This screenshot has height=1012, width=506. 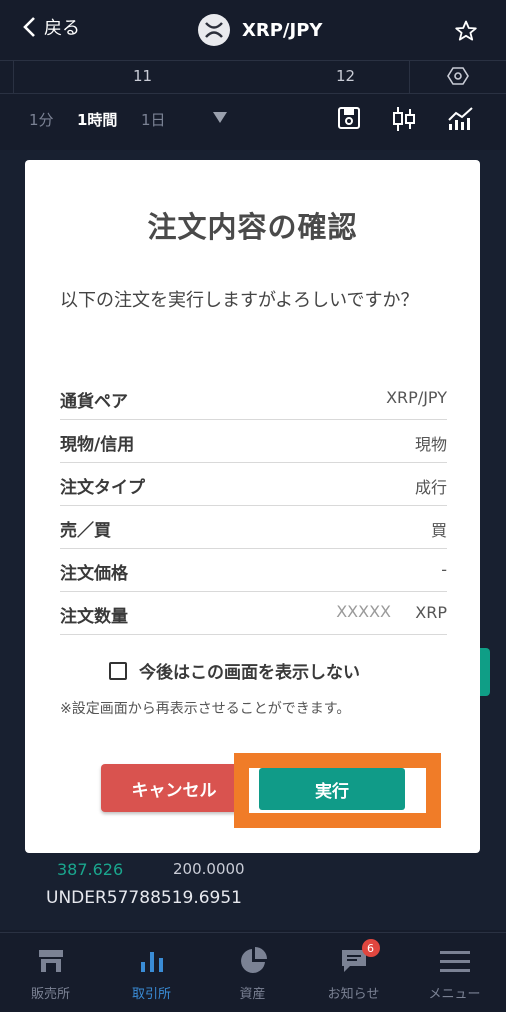 I want to click on settings-note: ※設定画面から再表示させることができます。, so click(x=205, y=709).